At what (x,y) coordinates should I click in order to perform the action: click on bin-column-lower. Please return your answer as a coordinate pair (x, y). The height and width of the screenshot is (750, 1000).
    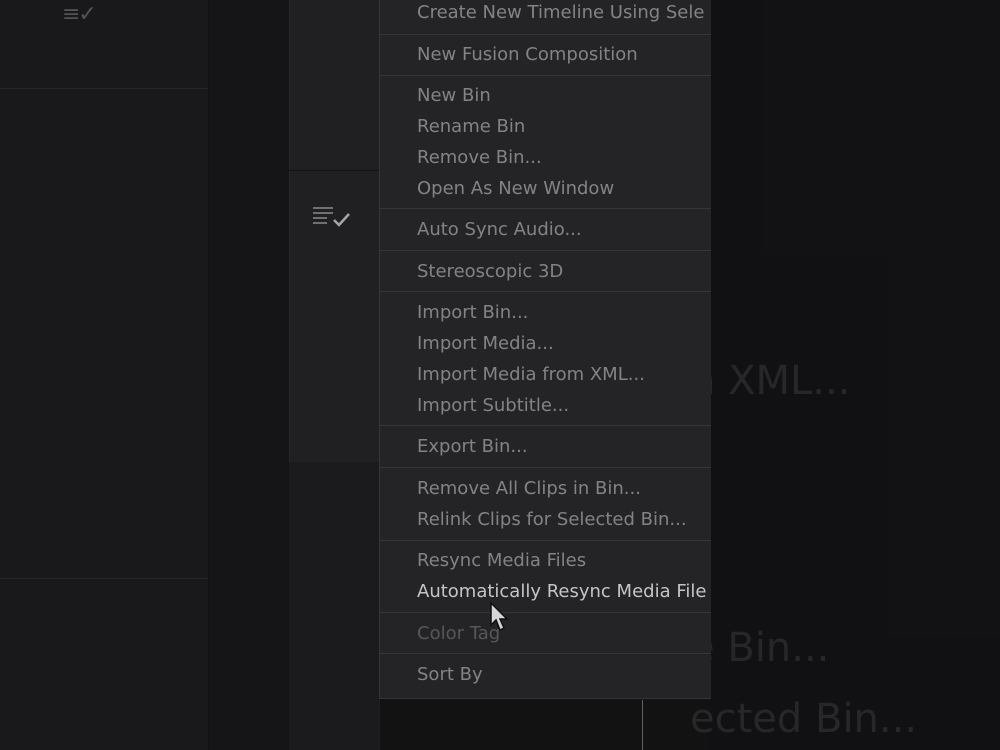
    Looking at the image, I should click on (334, 606).